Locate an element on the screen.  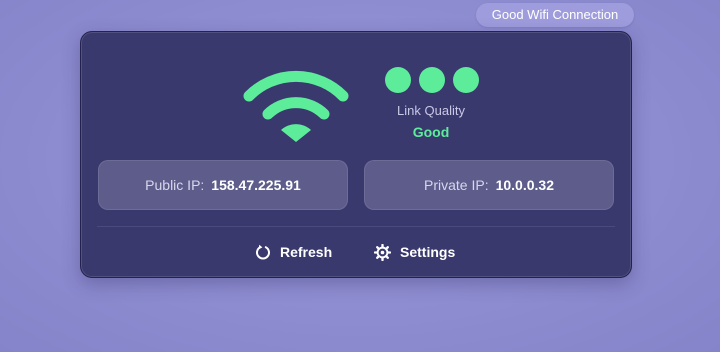
link-quality-value: Good is located at coordinates (431, 132).